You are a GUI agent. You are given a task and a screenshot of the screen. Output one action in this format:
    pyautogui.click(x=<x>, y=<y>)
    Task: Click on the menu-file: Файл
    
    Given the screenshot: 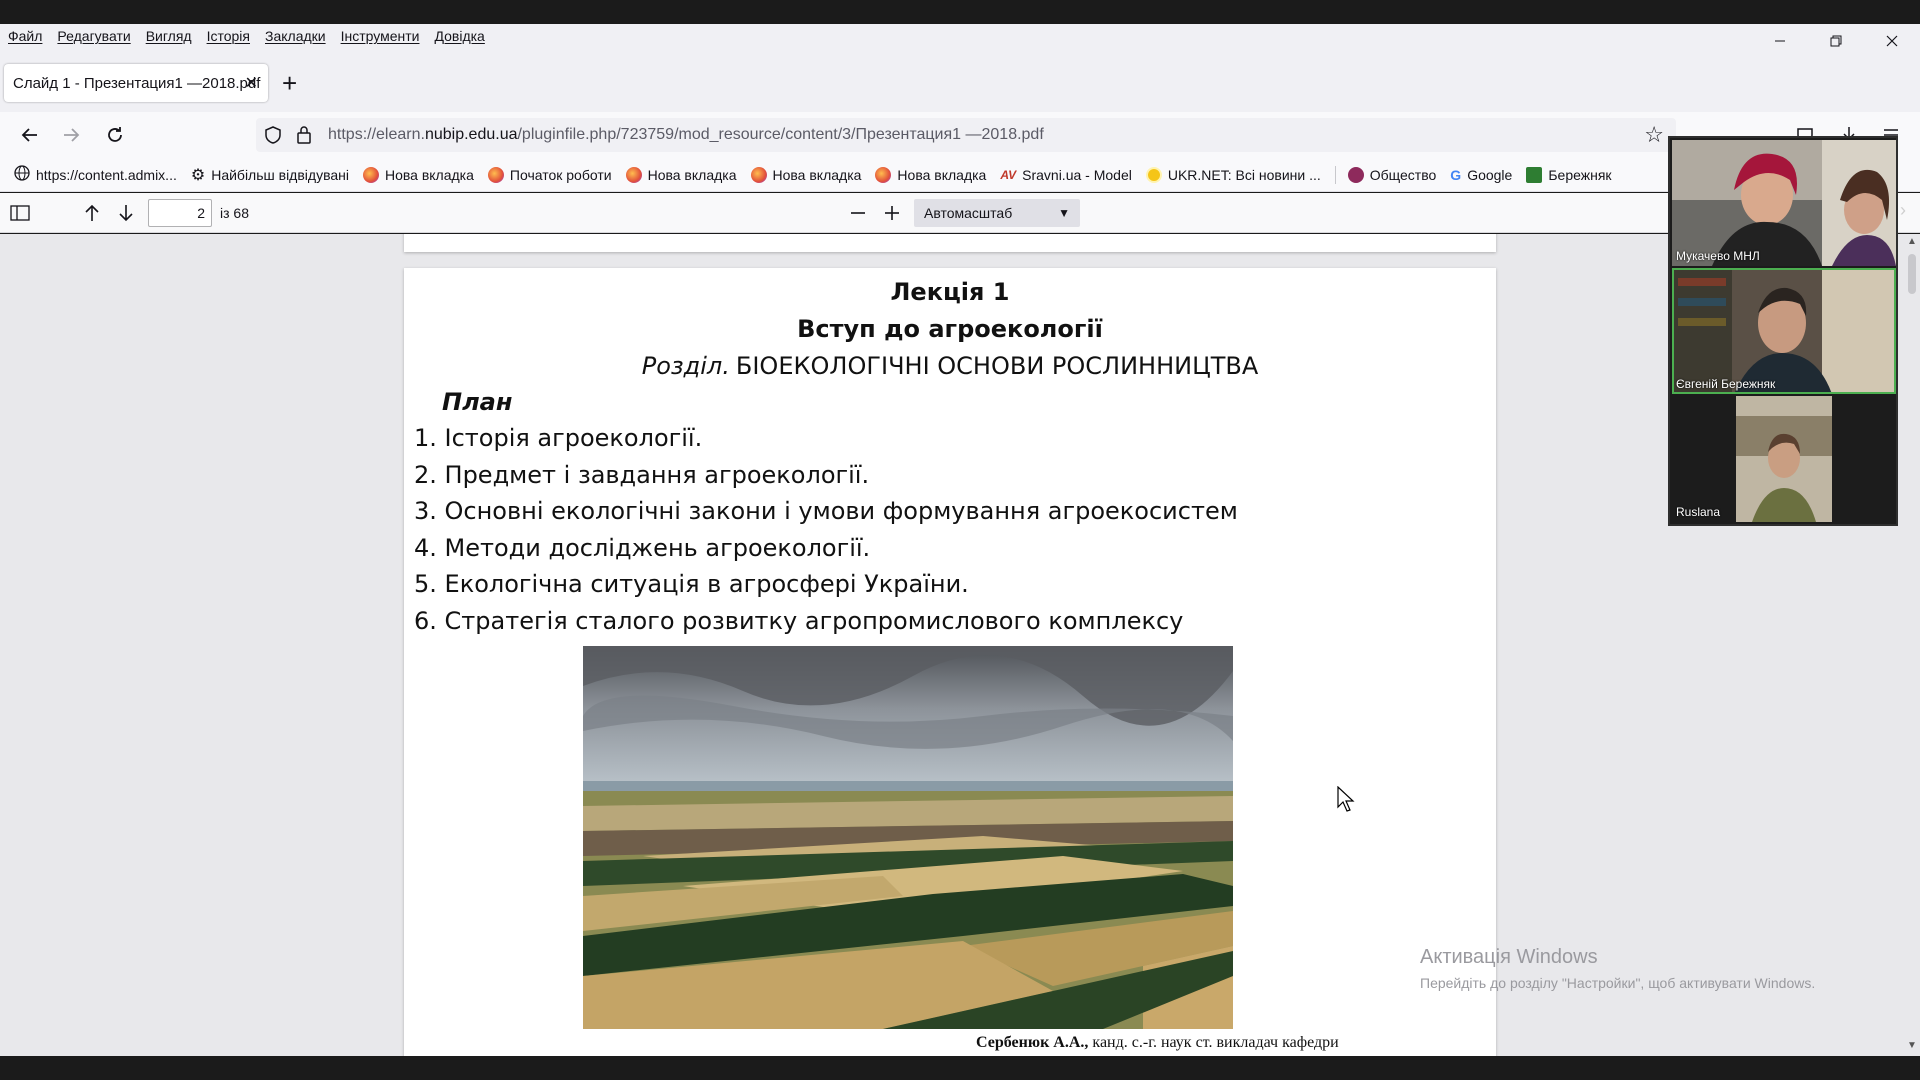 What is the action you would take?
    pyautogui.click(x=25, y=36)
    